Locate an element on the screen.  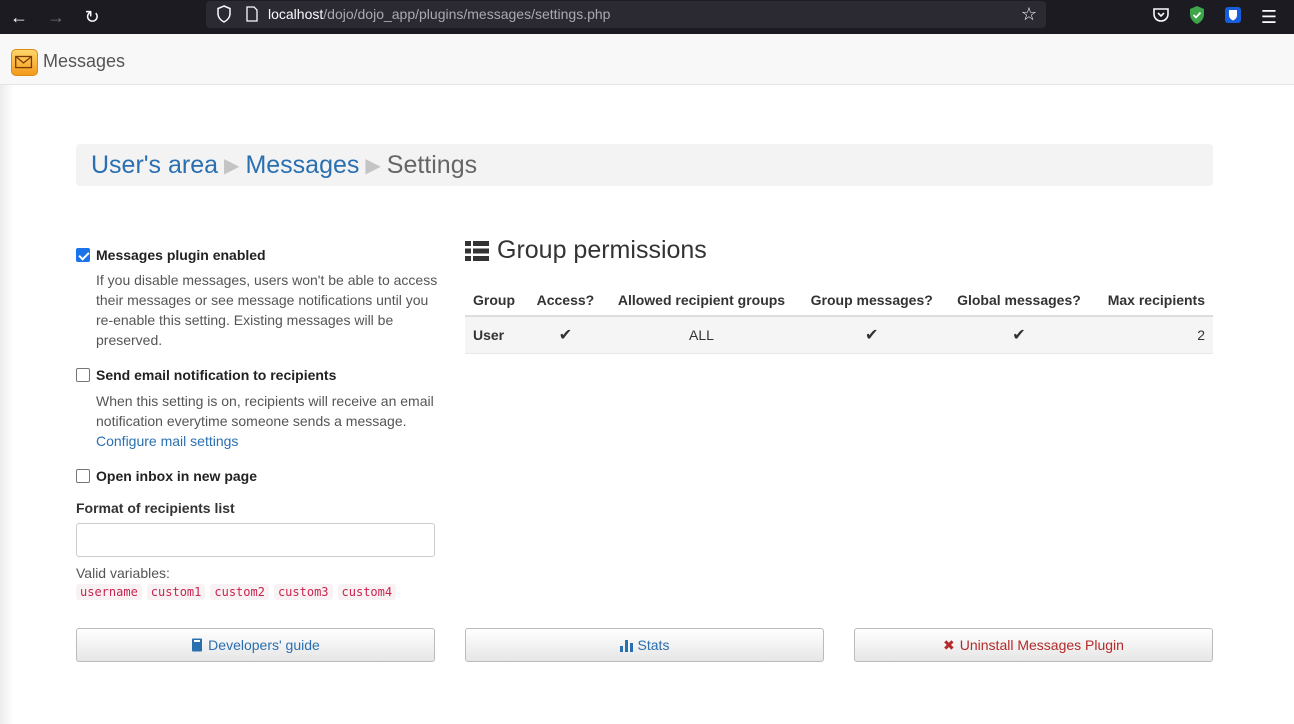
group-permissions-heading: Group permissions is located at coordinates (586, 250).